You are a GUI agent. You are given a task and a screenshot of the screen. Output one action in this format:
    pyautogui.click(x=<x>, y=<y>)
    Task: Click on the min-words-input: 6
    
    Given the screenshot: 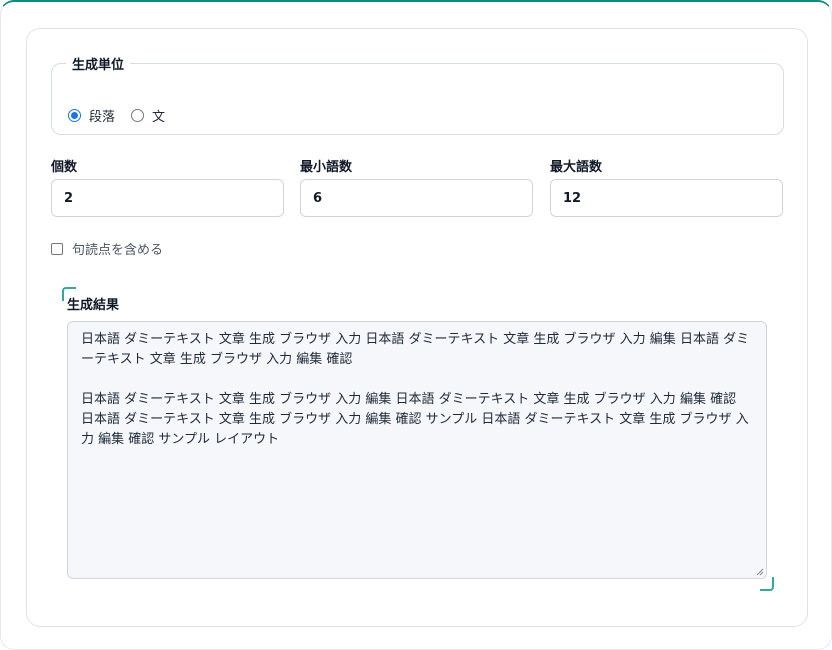 What is the action you would take?
    pyautogui.click(x=416, y=198)
    